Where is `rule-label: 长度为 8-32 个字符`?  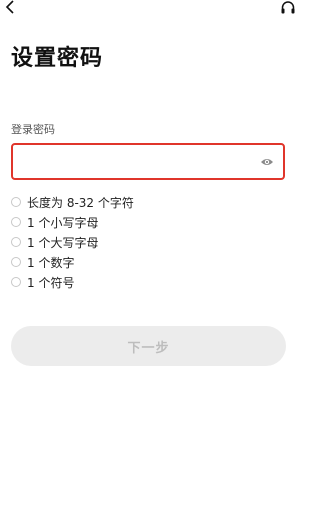
rule-label: 长度为 8-32 个字符 is located at coordinates (80, 202).